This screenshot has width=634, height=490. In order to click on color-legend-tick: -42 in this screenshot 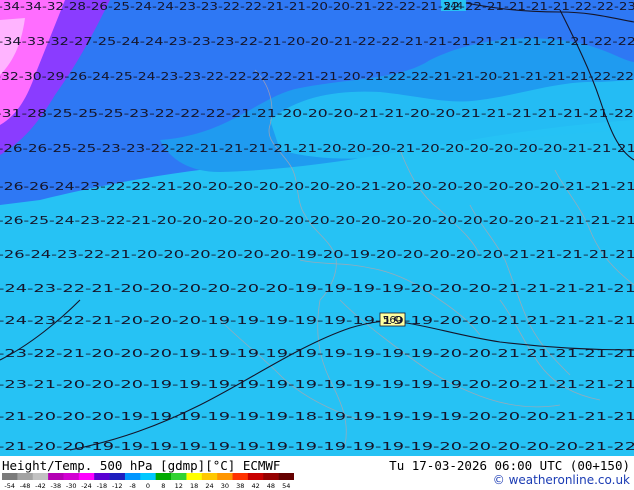, I will do `click(40, 485)`.